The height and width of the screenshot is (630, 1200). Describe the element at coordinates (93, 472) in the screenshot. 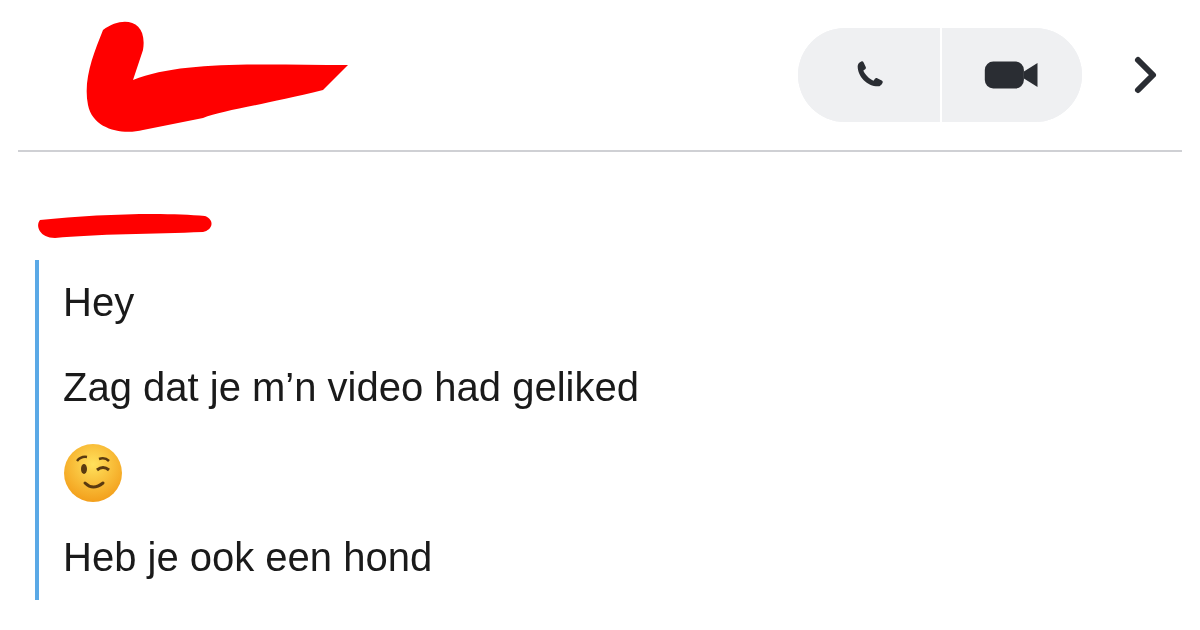

I see `winking-face-icon` at that location.